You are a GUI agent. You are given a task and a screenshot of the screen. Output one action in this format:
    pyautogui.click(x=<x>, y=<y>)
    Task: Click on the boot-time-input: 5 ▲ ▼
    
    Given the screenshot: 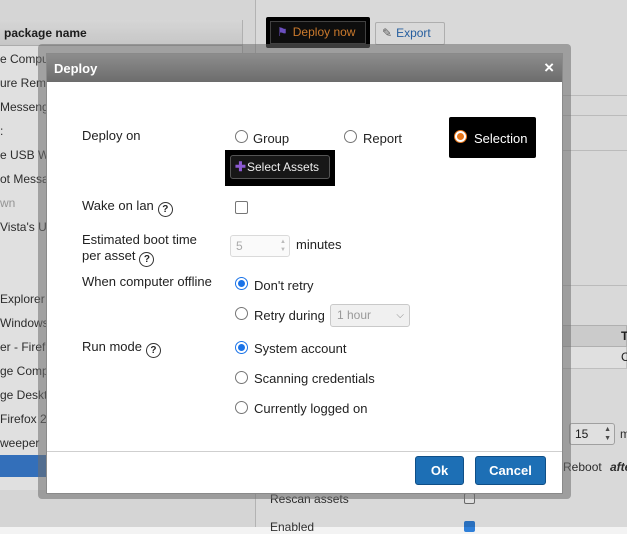 What is the action you would take?
    pyautogui.click(x=260, y=246)
    